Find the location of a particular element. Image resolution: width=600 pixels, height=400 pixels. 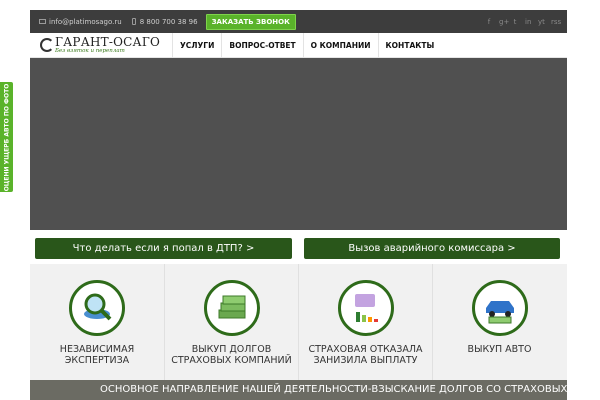

service-card: НЕЗАВИСИМАЯ ЭКСПЕРТИЗА is located at coordinates (97, 322).